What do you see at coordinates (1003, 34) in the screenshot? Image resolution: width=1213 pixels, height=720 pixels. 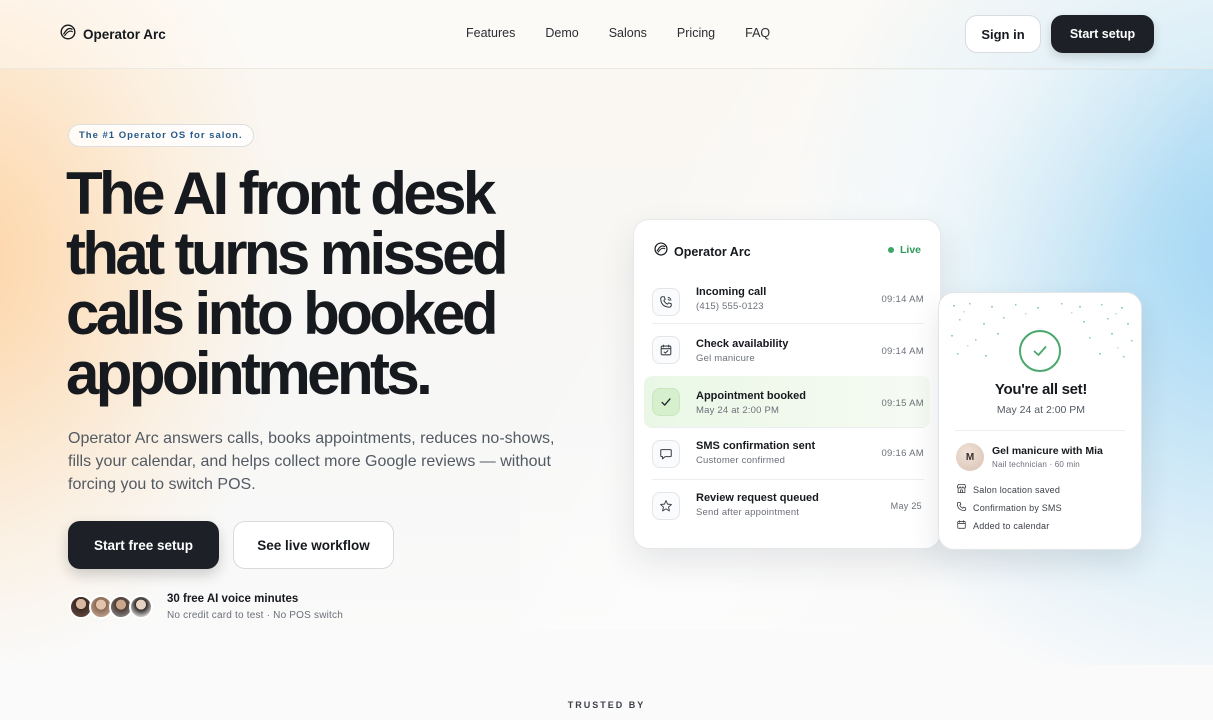 I see `sign-in-button: Sign in` at bounding box center [1003, 34].